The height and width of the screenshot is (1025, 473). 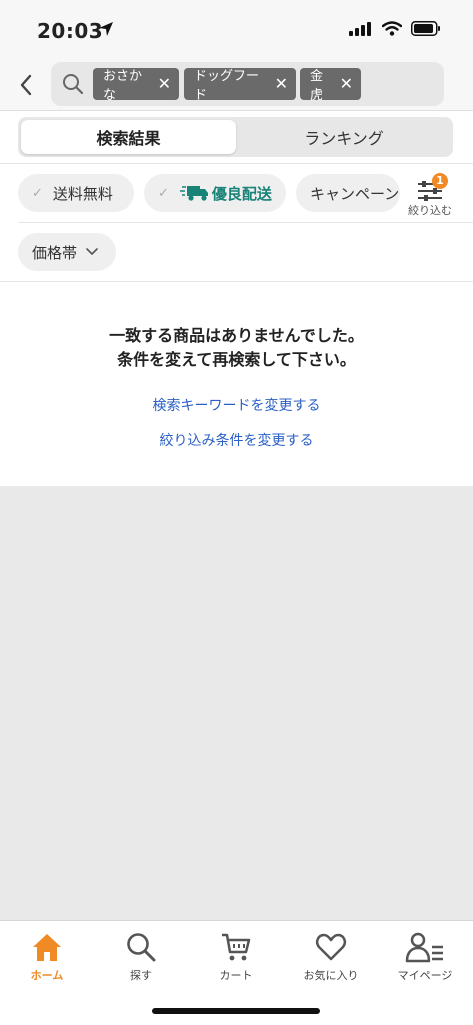 What do you see at coordinates (70, 31) in the screenshot?
I see `status-time: 20:03` at bounding box center [70, 31].